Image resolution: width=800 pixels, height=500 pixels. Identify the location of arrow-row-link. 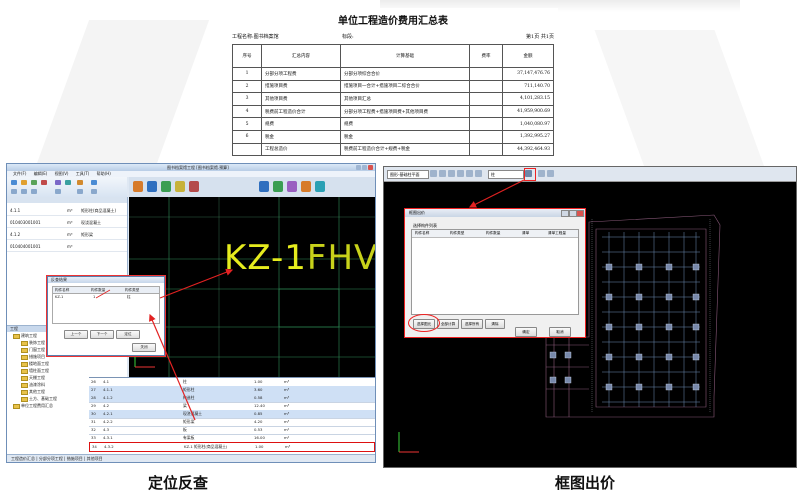
(103, 294).